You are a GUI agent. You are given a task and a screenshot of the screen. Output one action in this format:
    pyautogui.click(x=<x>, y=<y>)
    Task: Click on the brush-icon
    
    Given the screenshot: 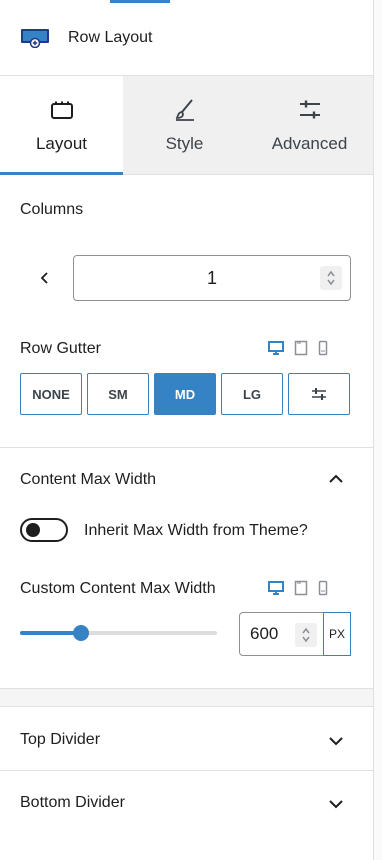 What is the action you would take?
    pyautogui.click(x=185, y=110)
    